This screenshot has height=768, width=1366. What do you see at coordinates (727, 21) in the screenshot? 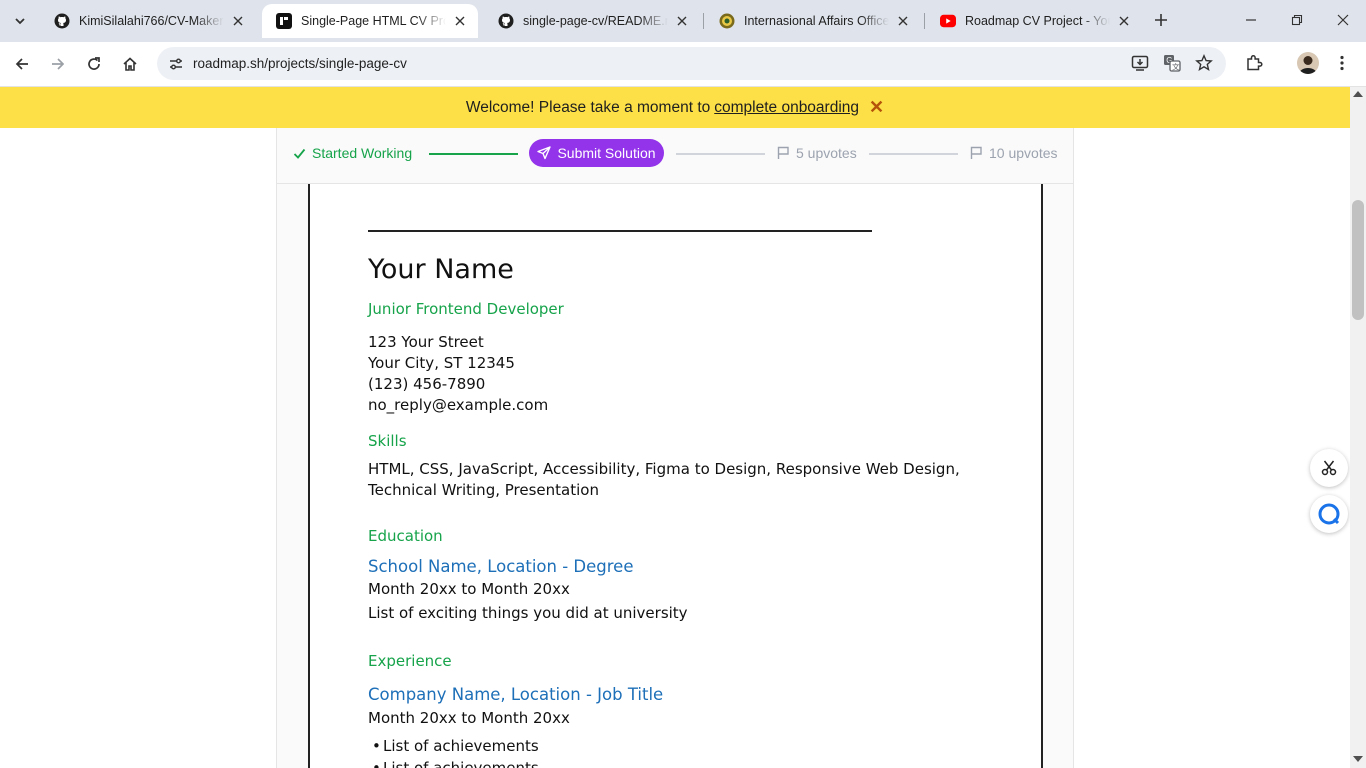
I see `university-seal-icon` at bounding box center [727, 21].